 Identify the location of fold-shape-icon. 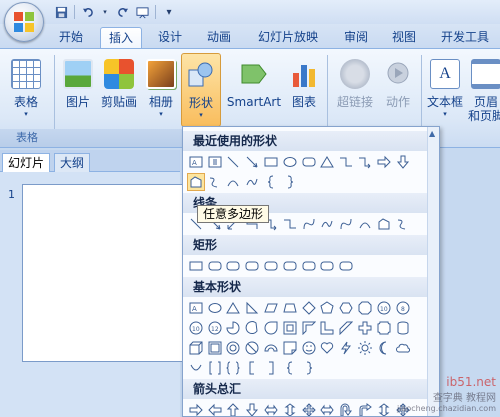
(290, 348).